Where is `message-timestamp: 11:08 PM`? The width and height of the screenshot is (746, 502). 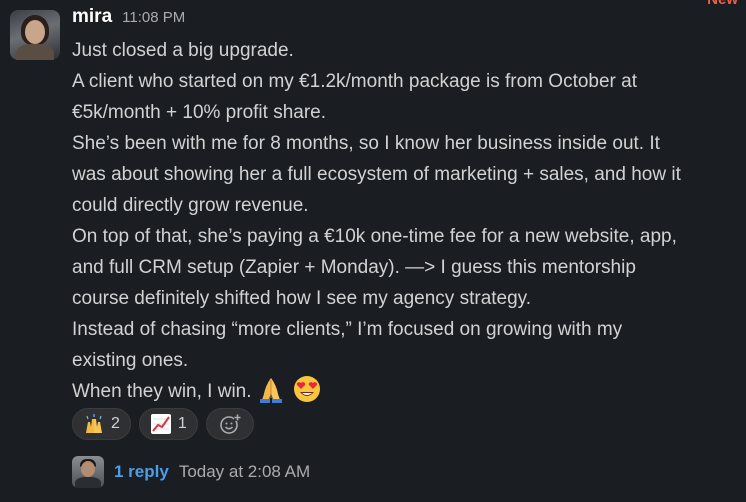 message-timestamp: 11:08 PM is located at coordinates (153, 17).